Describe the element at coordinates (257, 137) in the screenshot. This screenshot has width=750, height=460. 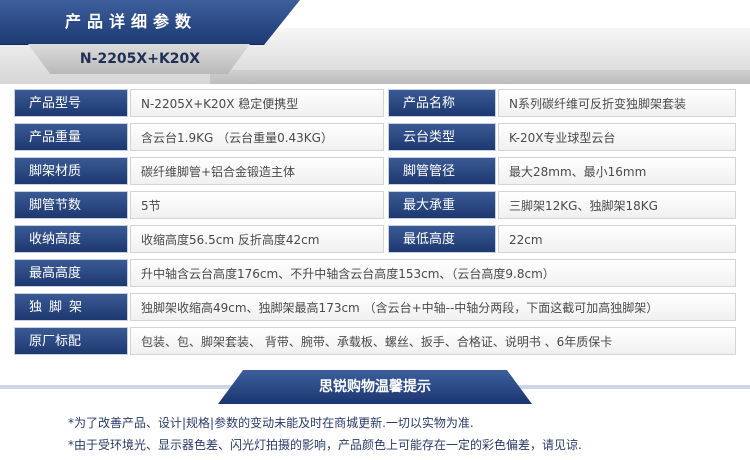
I see `spec-value: 含云台1.9KG （云台重量0.43KG）` at that location.